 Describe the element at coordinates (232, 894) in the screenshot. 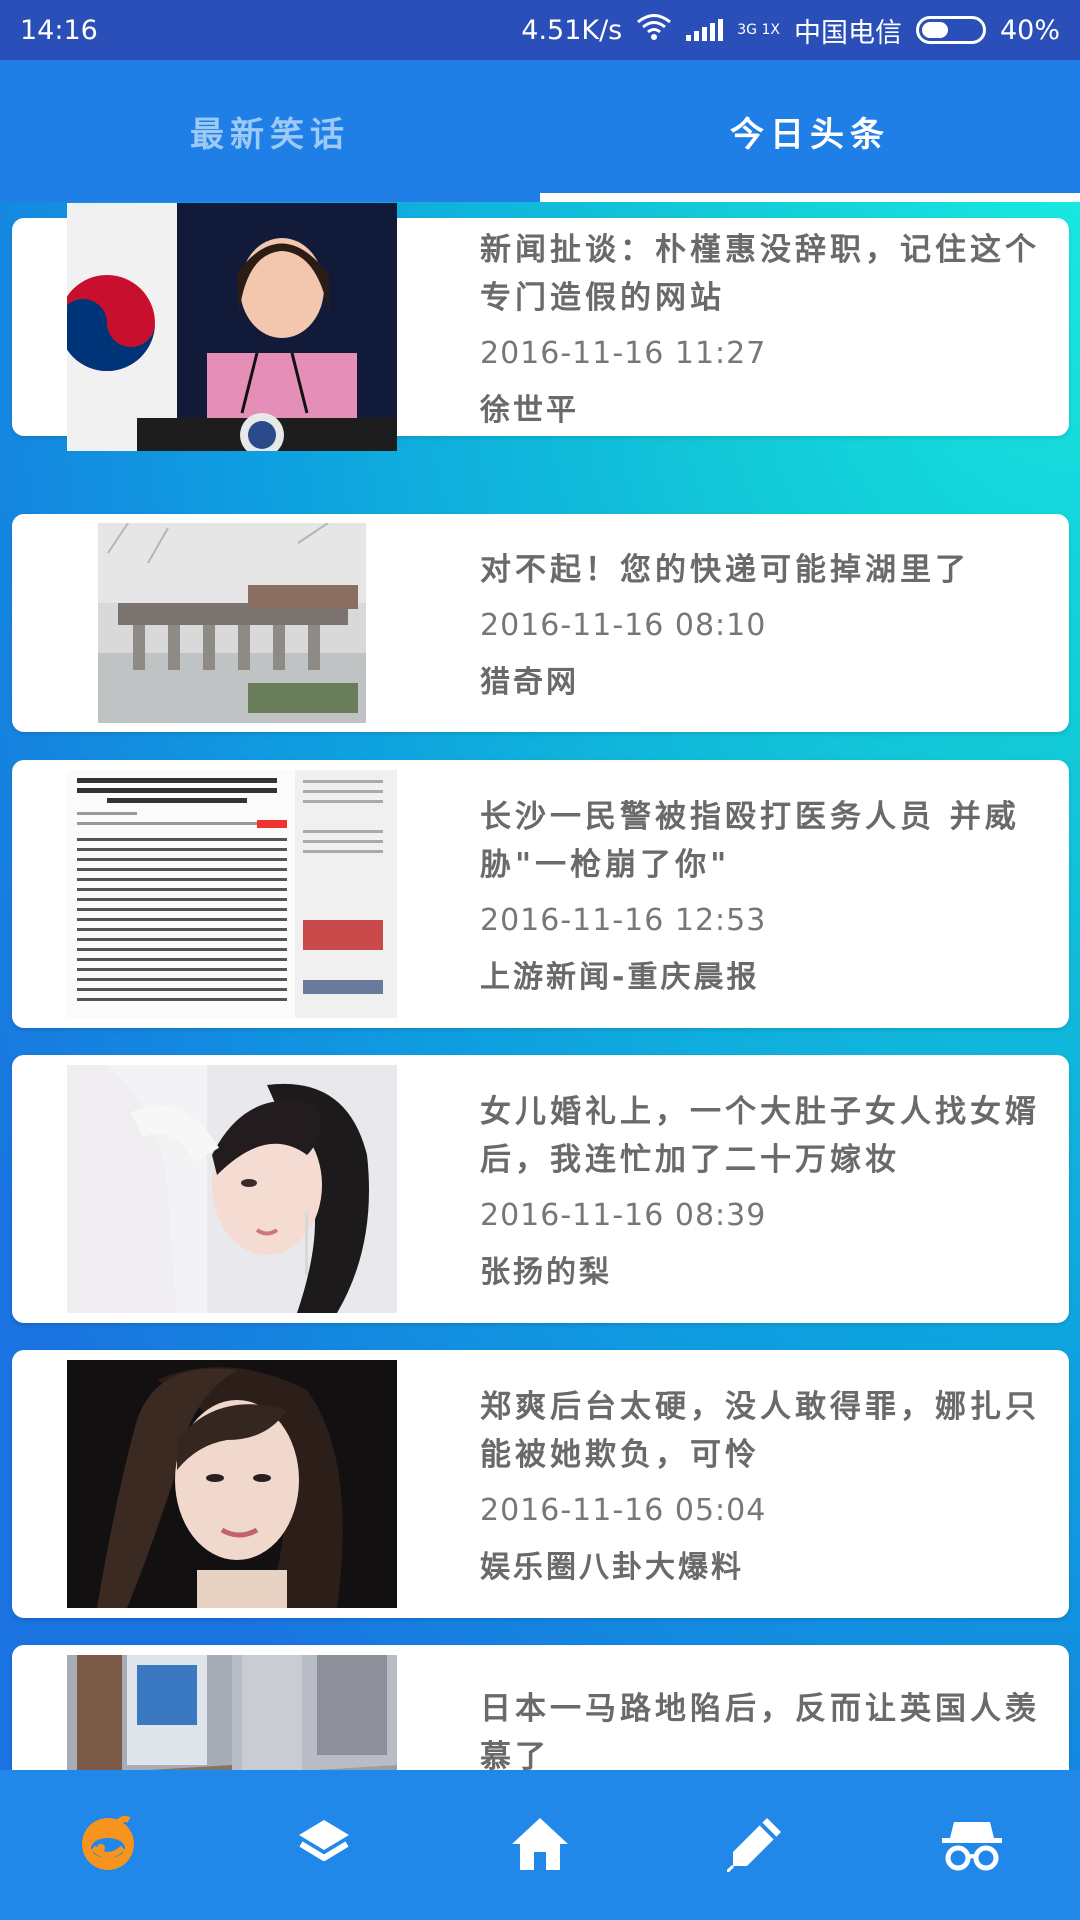

I see `news-article-screenshot` at that location.